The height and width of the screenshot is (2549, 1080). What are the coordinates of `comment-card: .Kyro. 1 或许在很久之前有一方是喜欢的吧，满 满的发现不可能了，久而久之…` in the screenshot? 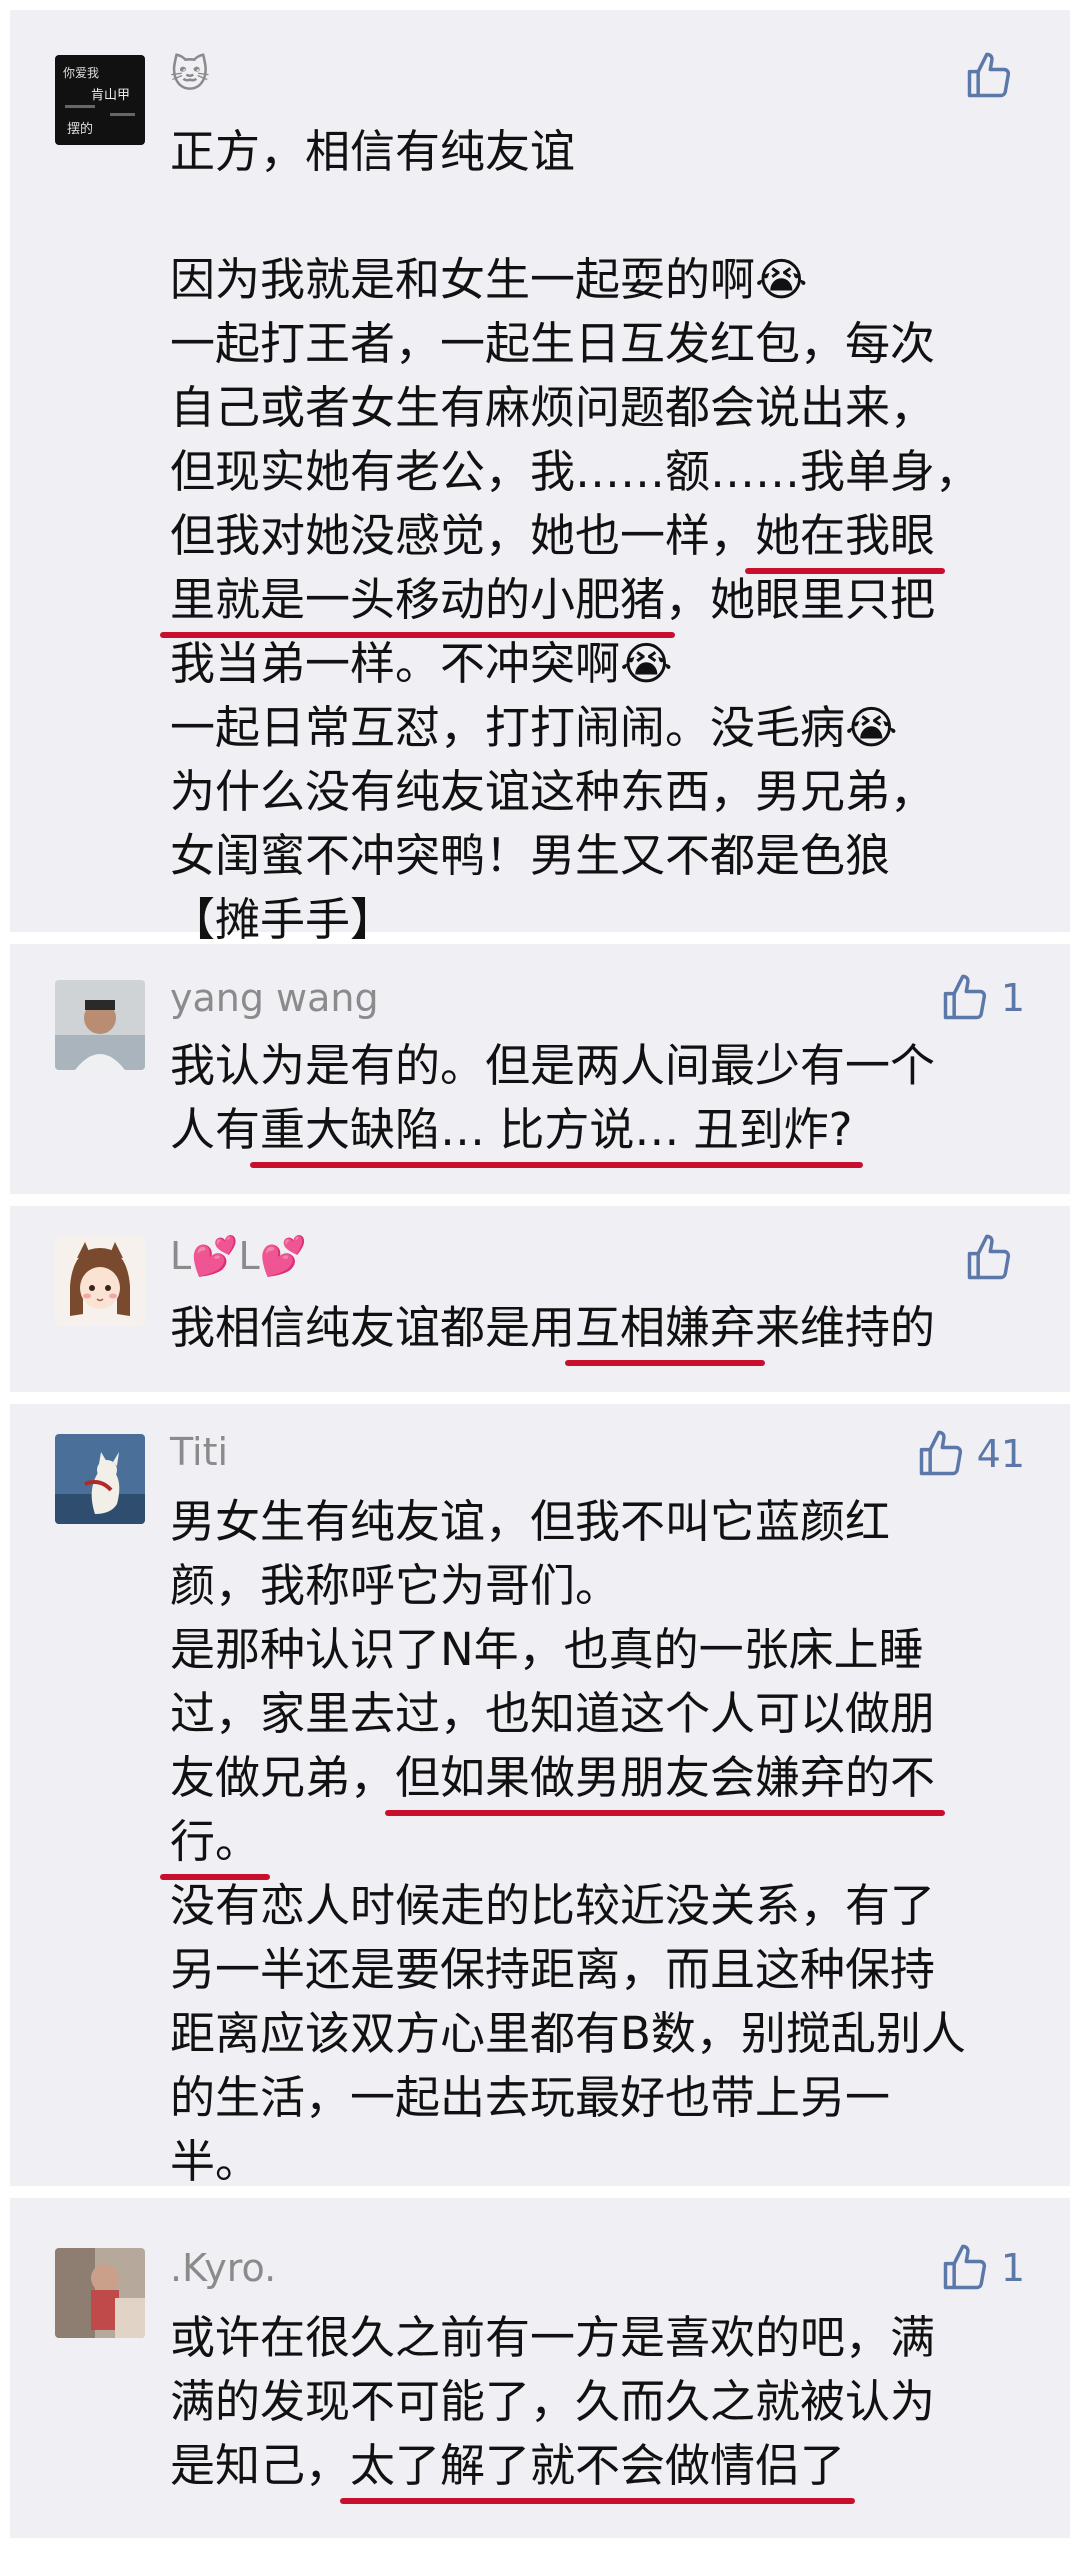 It's located at (540, 2368).